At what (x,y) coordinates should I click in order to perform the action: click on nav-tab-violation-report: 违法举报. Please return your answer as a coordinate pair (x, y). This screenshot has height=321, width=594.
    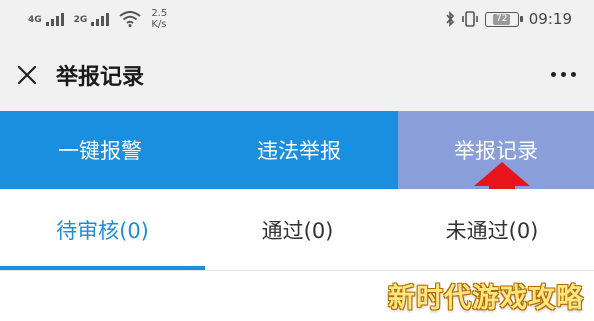
    Looking at the image, I should click on (299, 150).